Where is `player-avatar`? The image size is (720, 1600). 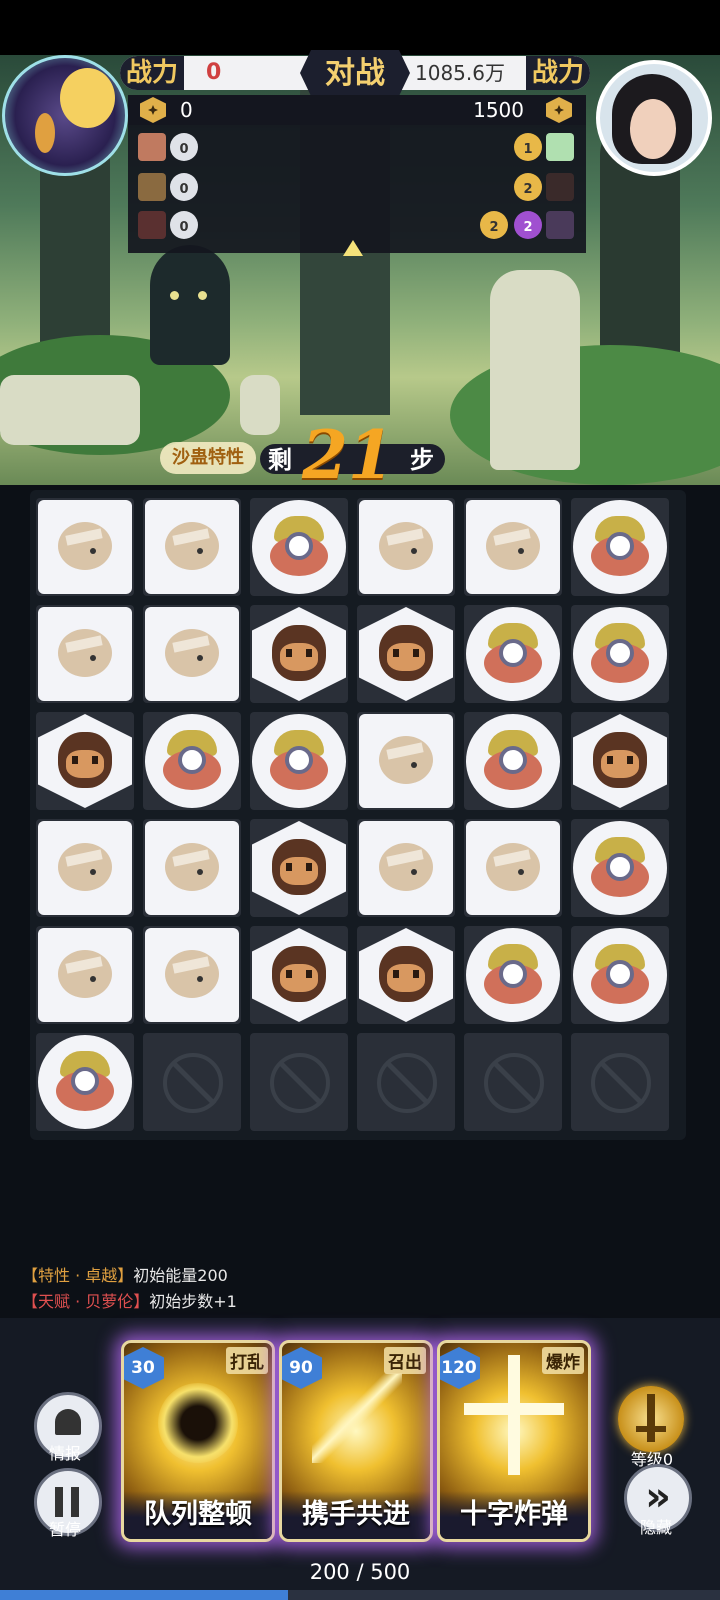 player-avatar is located at coordinates (65, 115).